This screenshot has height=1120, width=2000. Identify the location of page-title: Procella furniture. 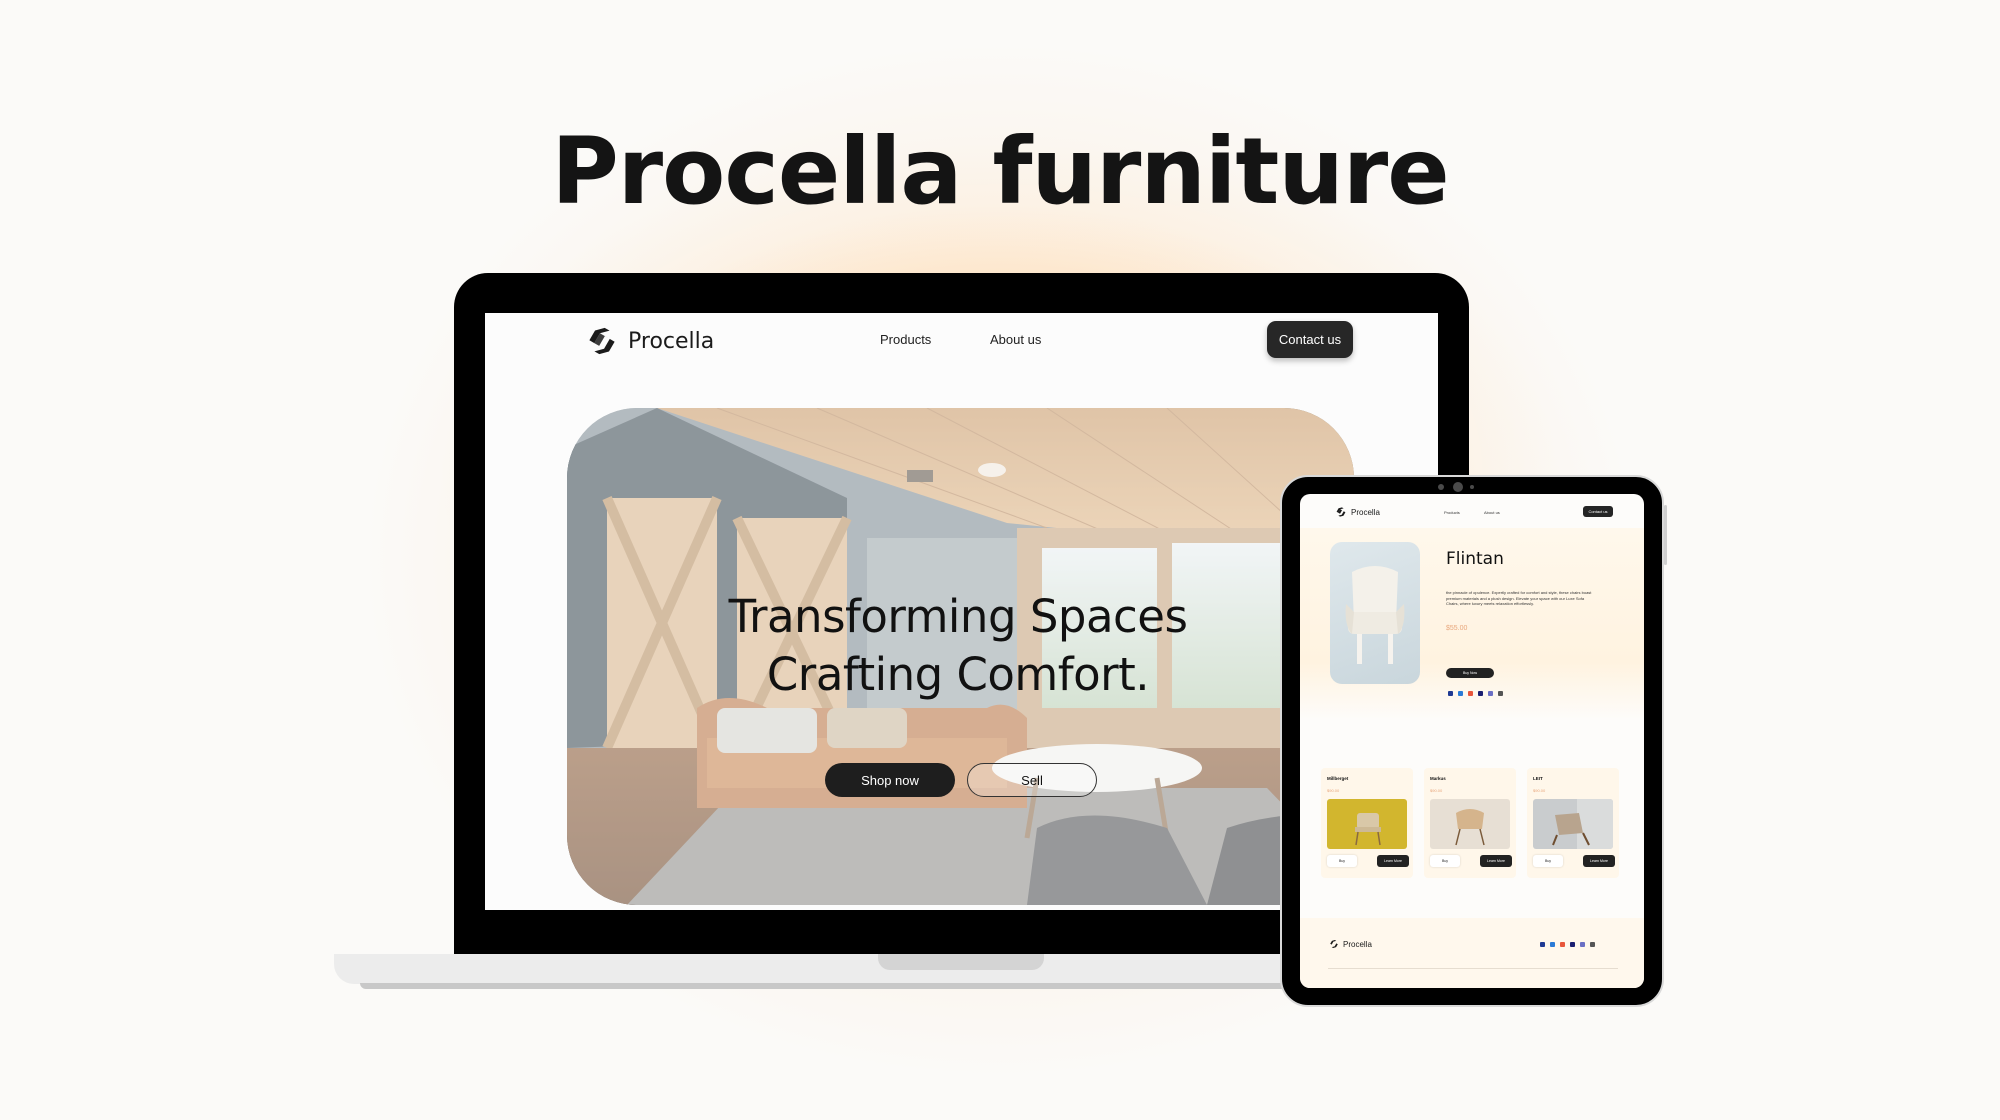
(1000, 171).